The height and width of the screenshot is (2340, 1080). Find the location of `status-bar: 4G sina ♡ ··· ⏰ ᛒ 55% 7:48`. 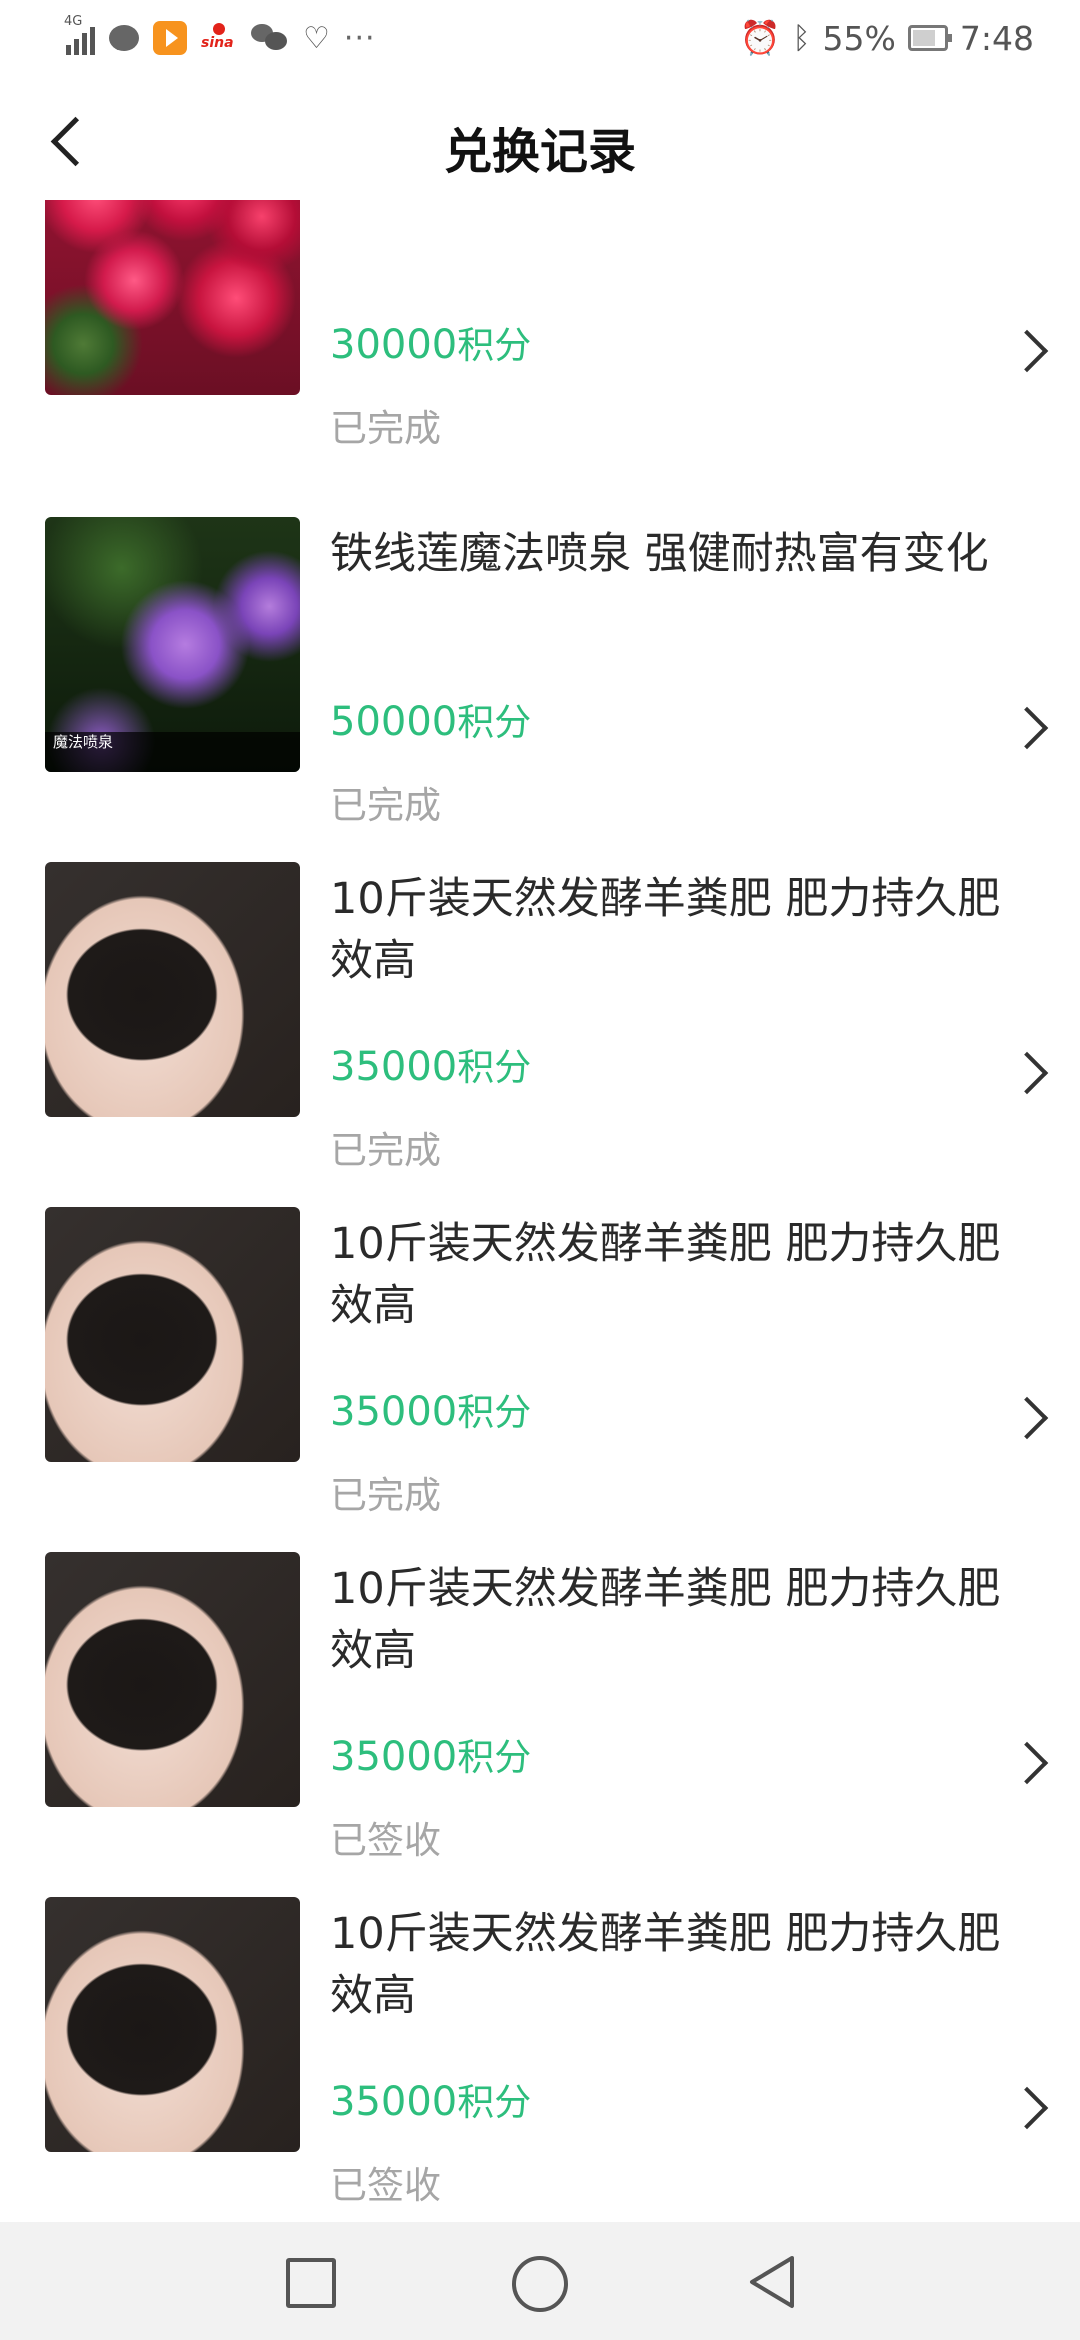

status-bar: 4G sina ♡ ··· ⏰ ᛒ 55% 7:48 is located at coordinates (540, 37).